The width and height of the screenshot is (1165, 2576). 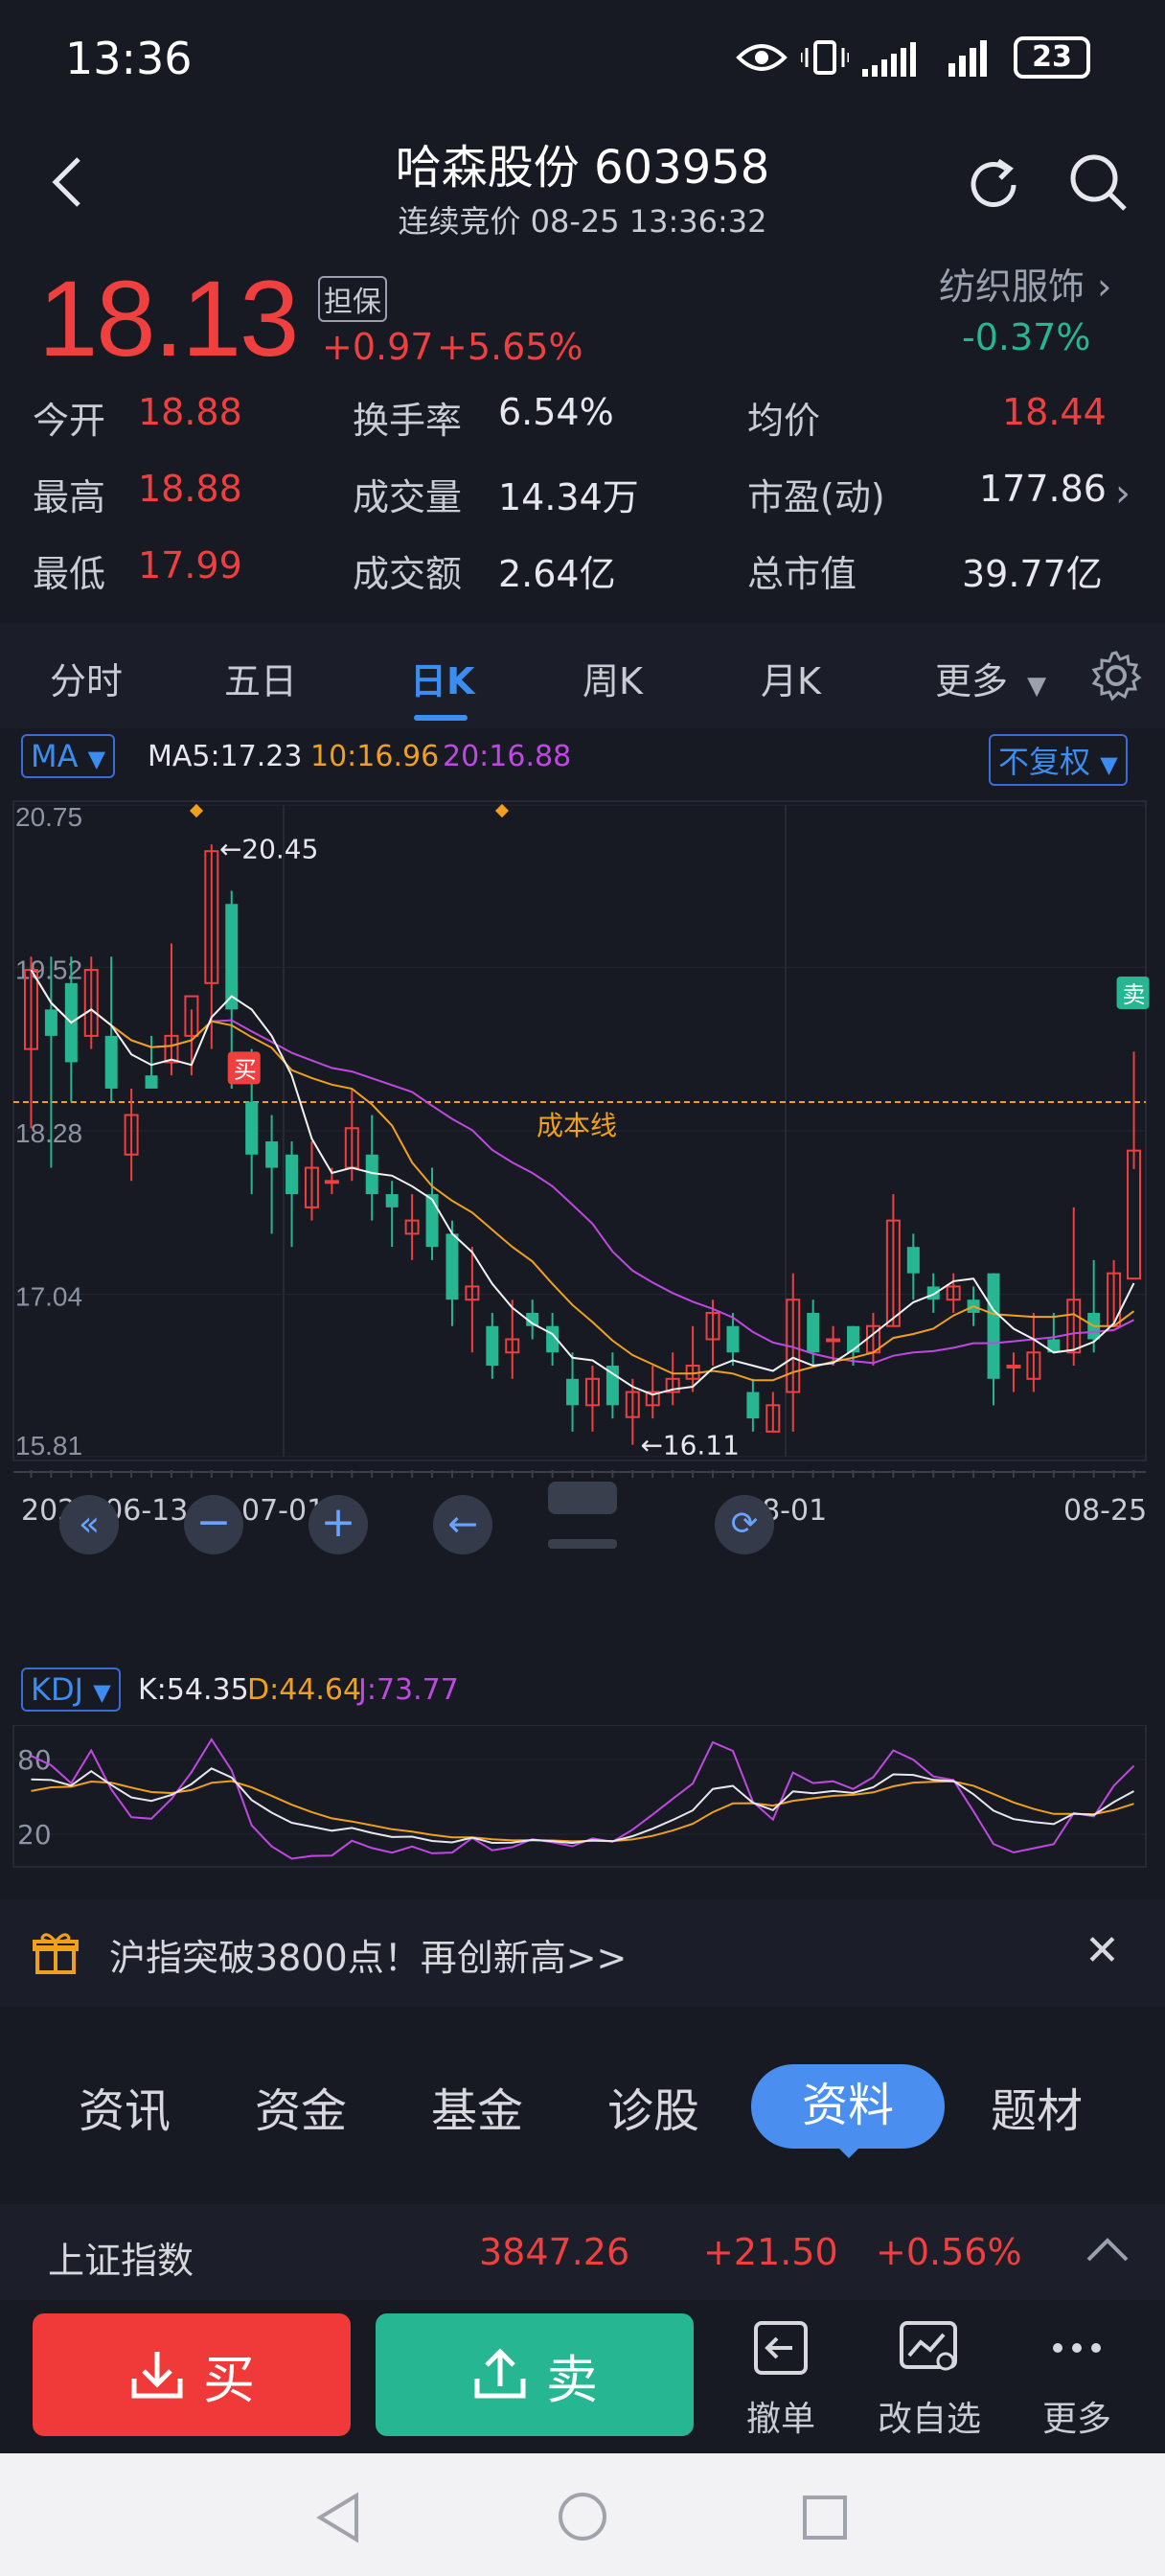 I want to click on tab-minute: 分时, so click(x=86, y=678).